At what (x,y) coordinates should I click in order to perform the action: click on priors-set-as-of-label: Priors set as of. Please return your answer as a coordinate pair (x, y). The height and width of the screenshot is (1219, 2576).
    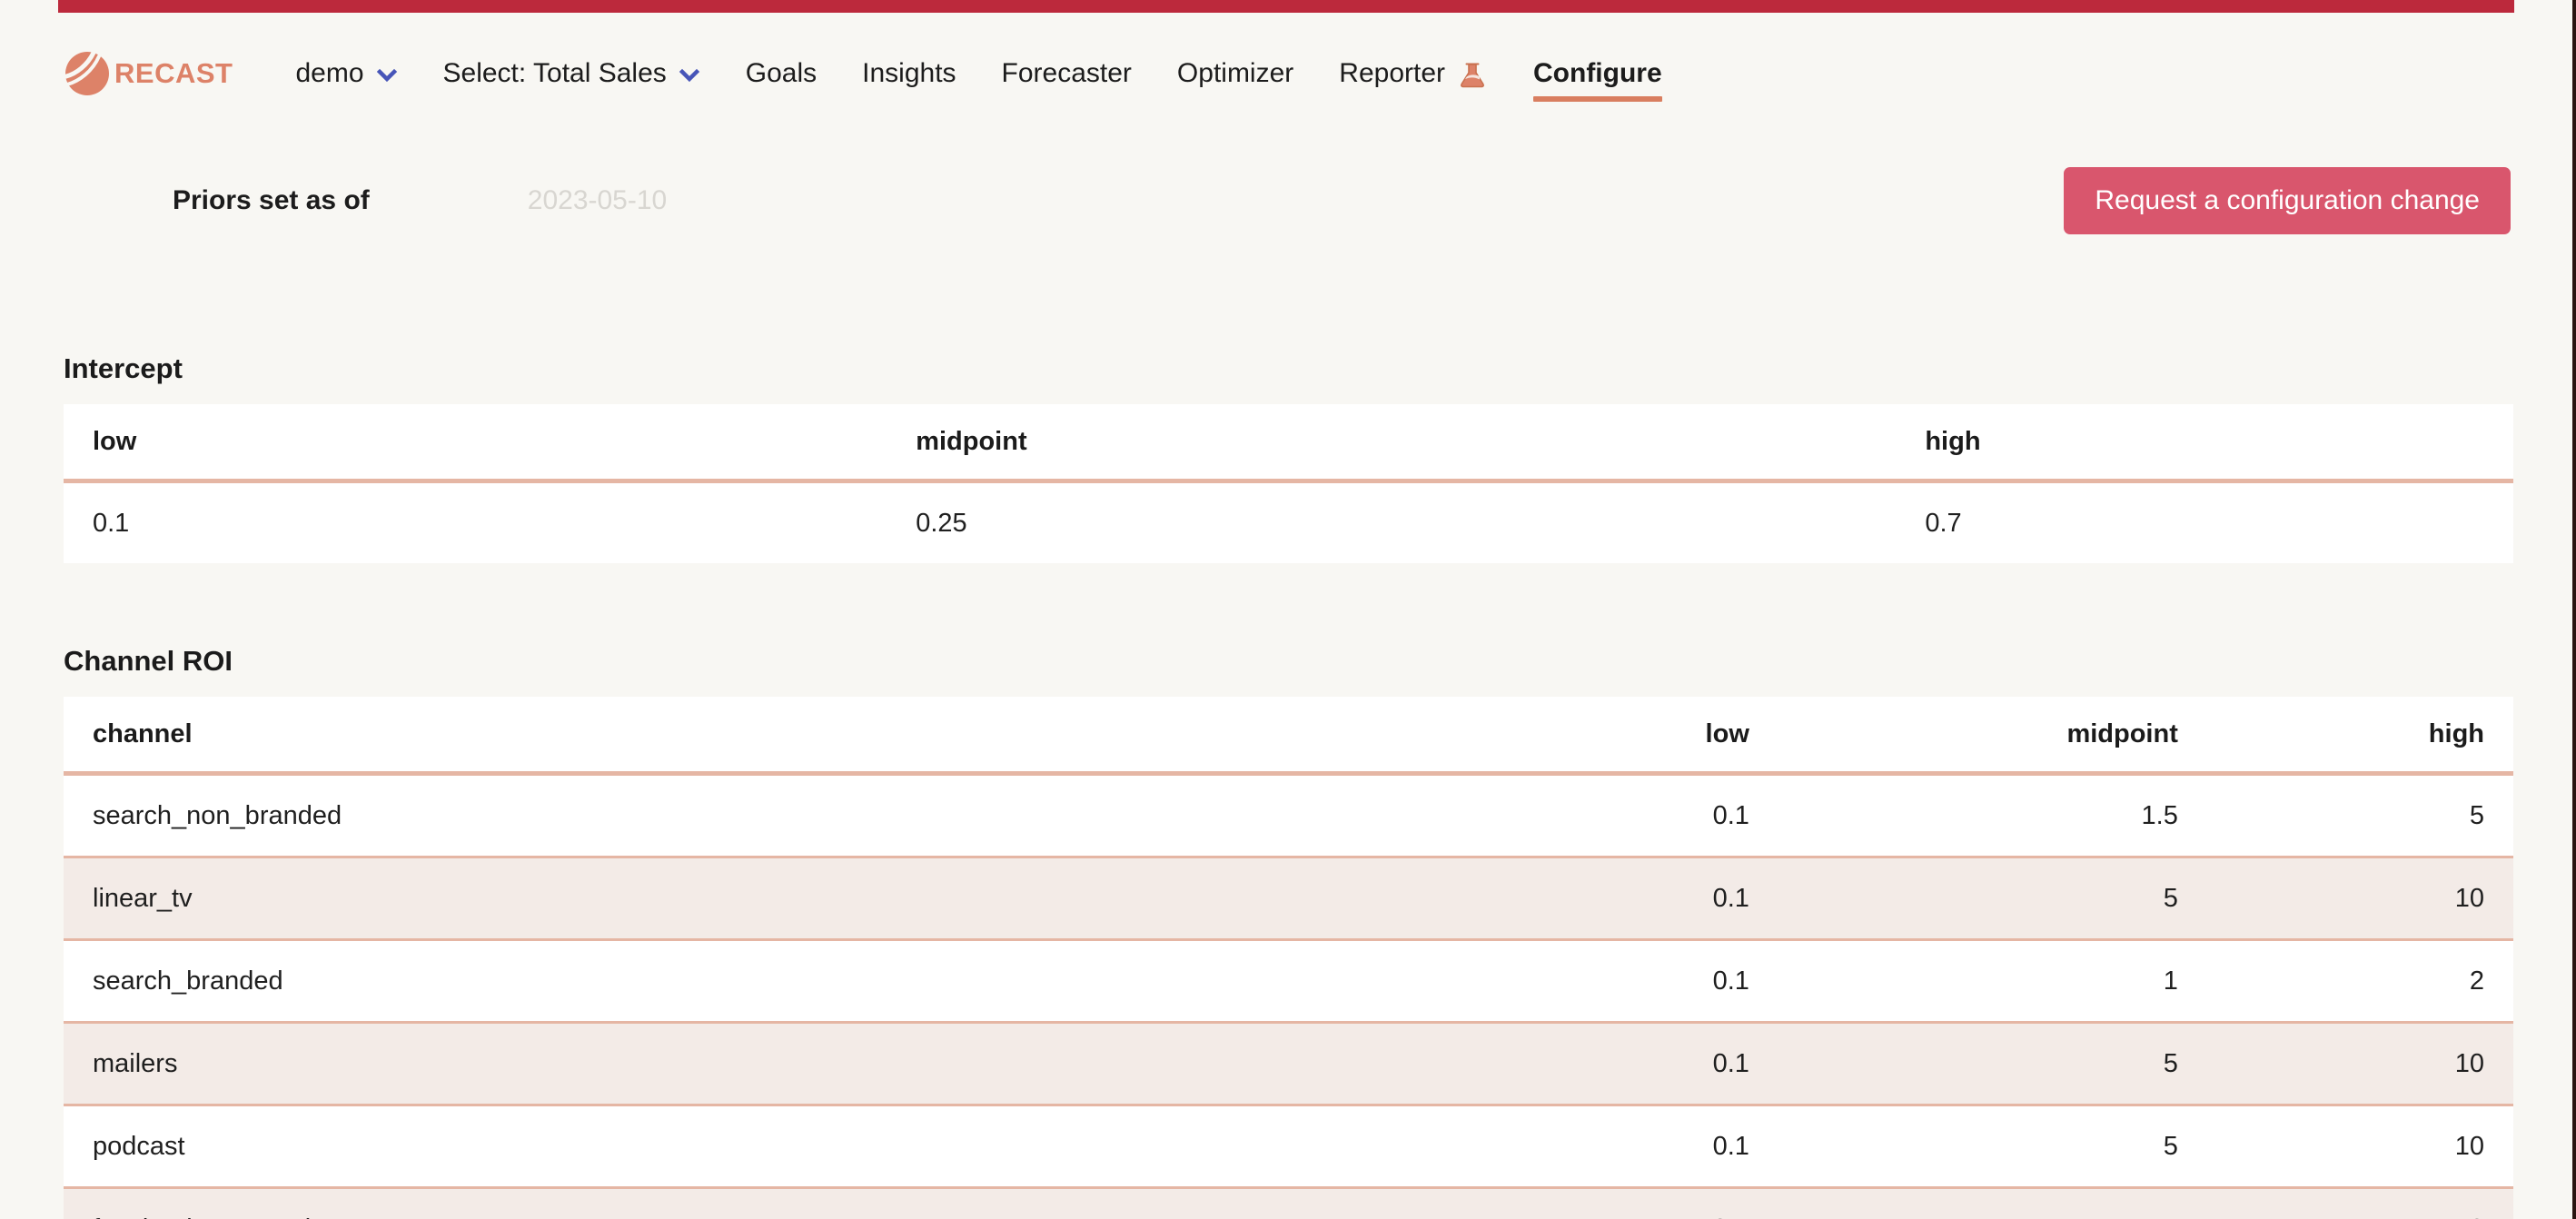
    Looking at the image, I should click on (271, 200).